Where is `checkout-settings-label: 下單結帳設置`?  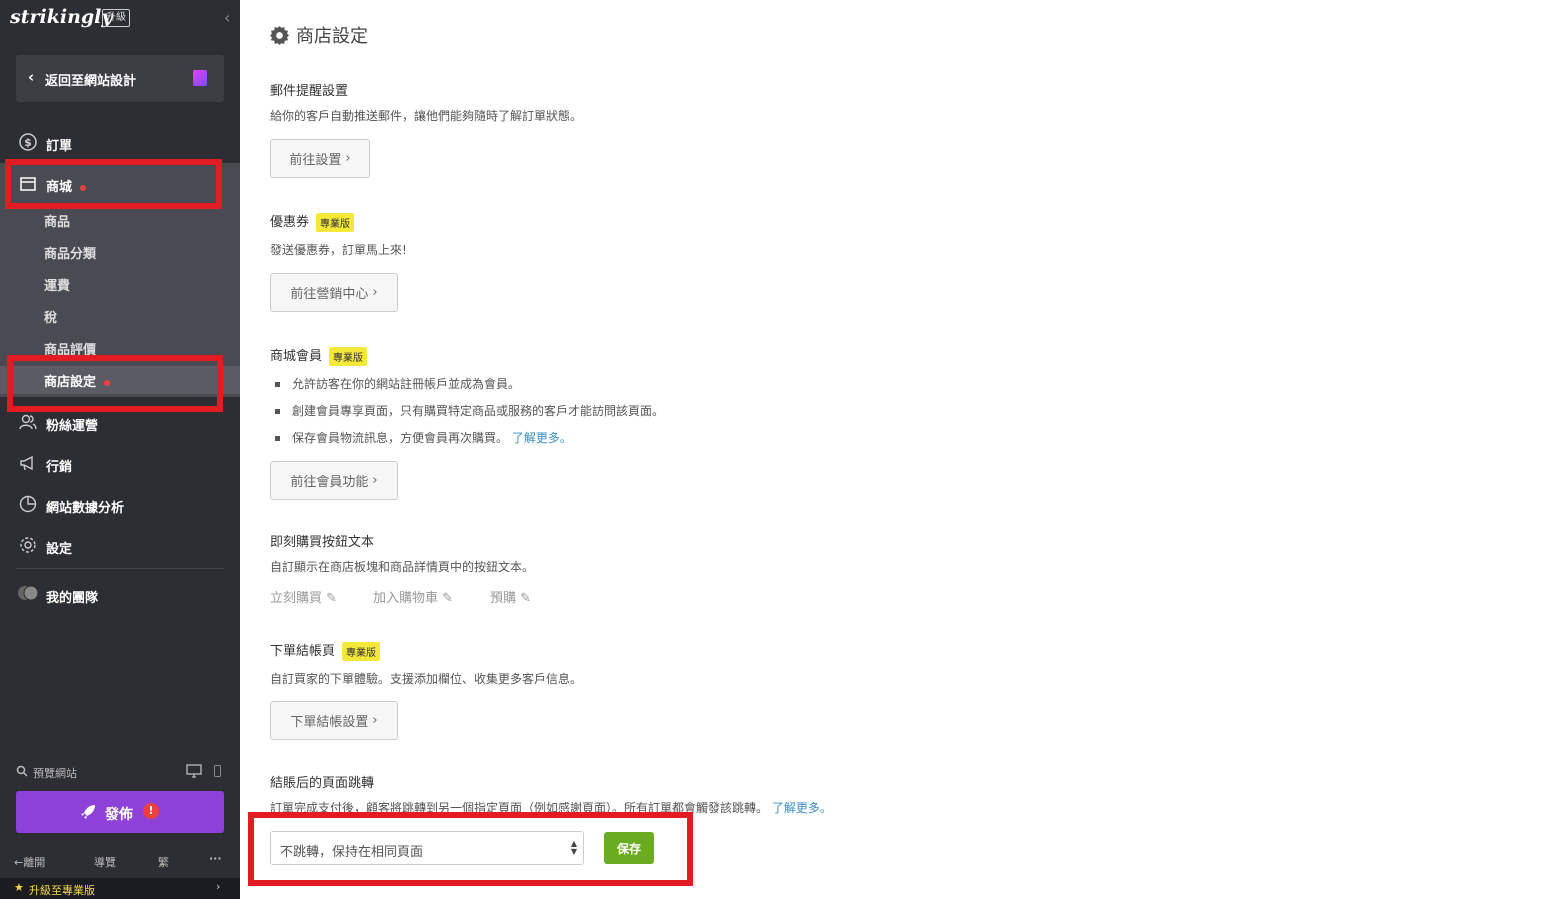
checkout-settings-label: 下單結帳設置 is located at coordinates (329, 722).